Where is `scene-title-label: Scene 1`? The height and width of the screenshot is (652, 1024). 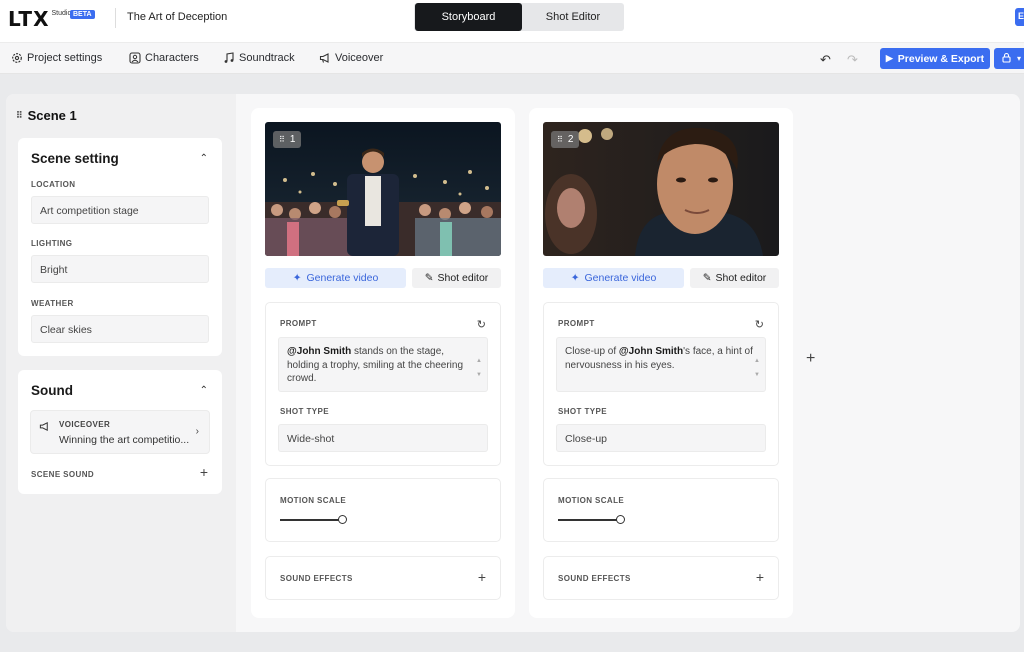 scene-title-label: Scene 1 is located at coordinates (52, 115).